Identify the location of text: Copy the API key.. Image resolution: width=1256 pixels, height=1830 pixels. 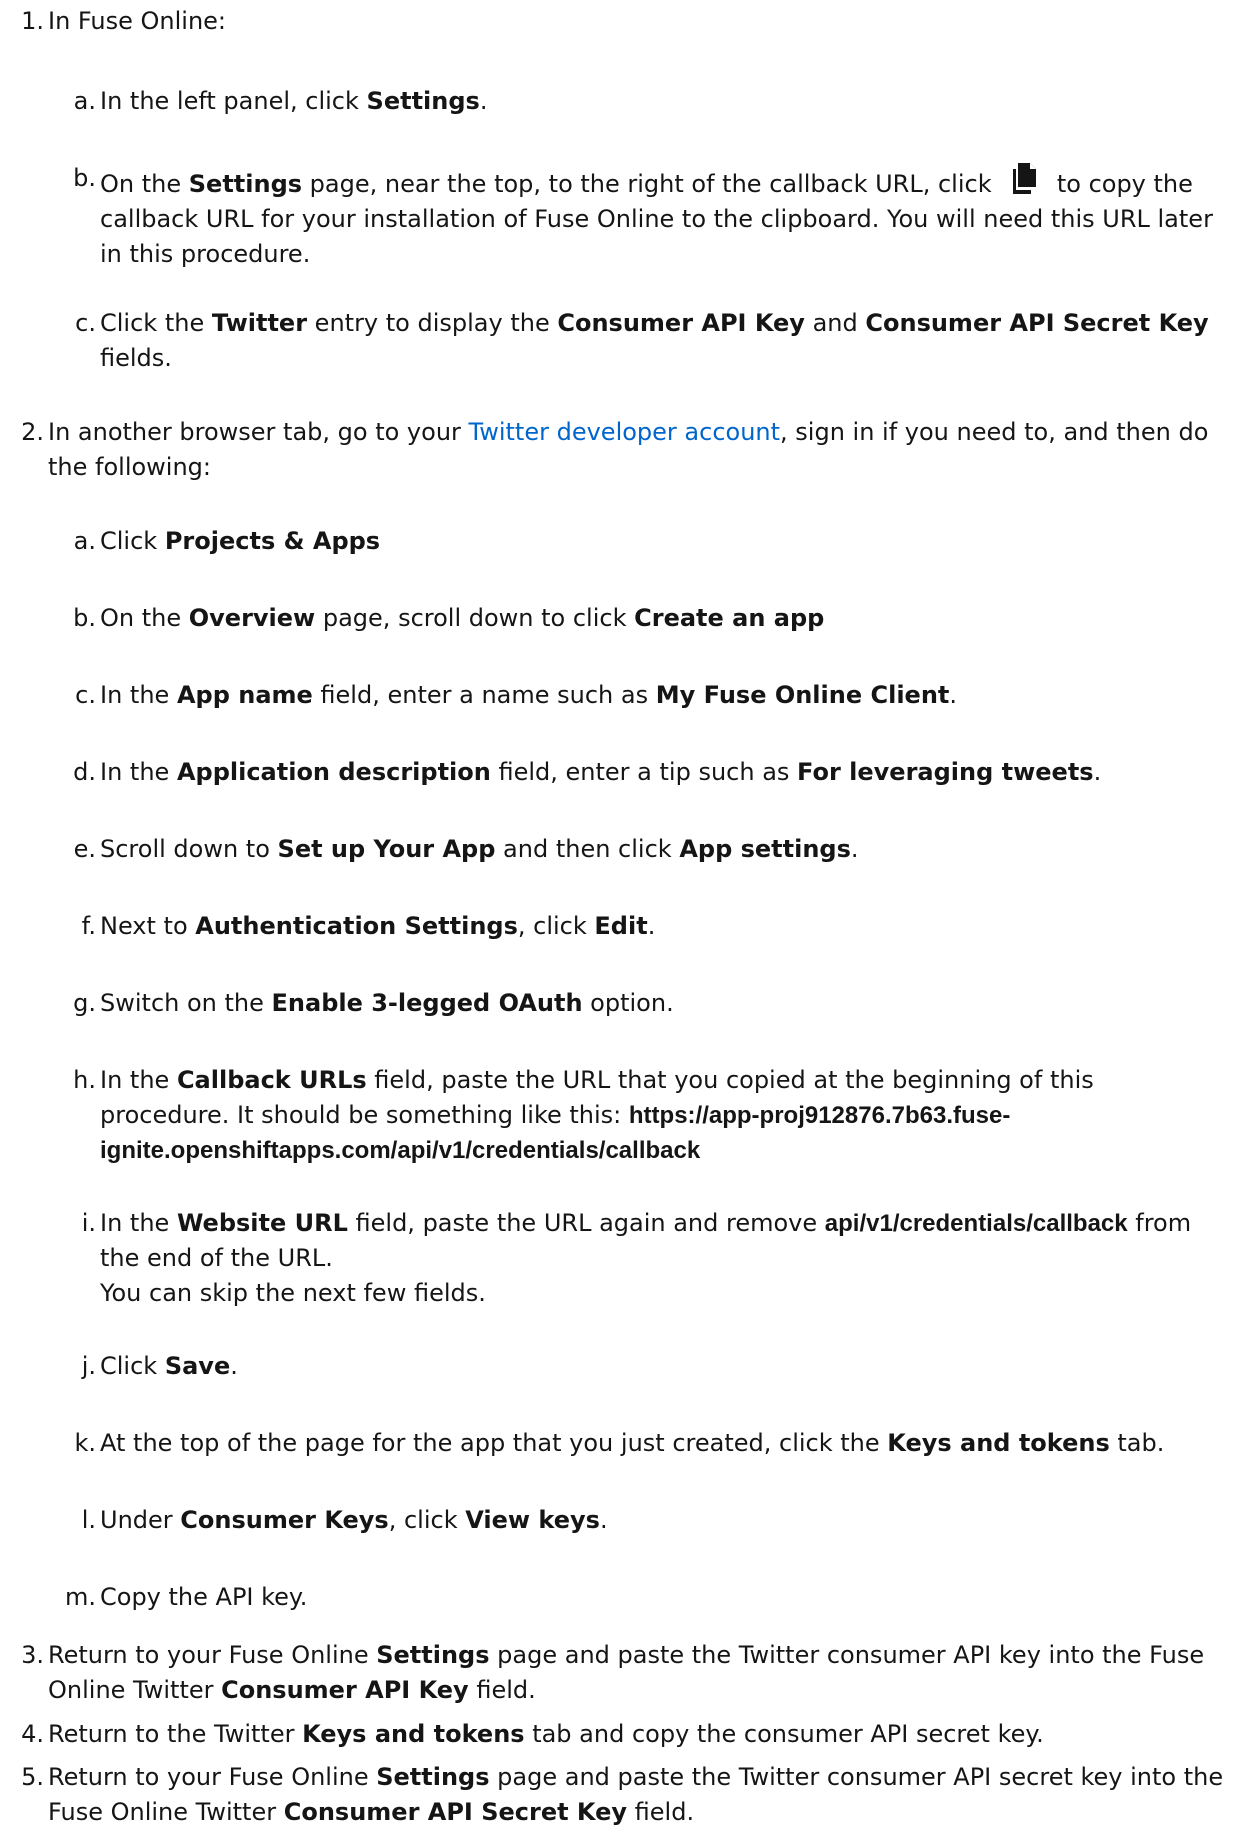
(204, 1597).